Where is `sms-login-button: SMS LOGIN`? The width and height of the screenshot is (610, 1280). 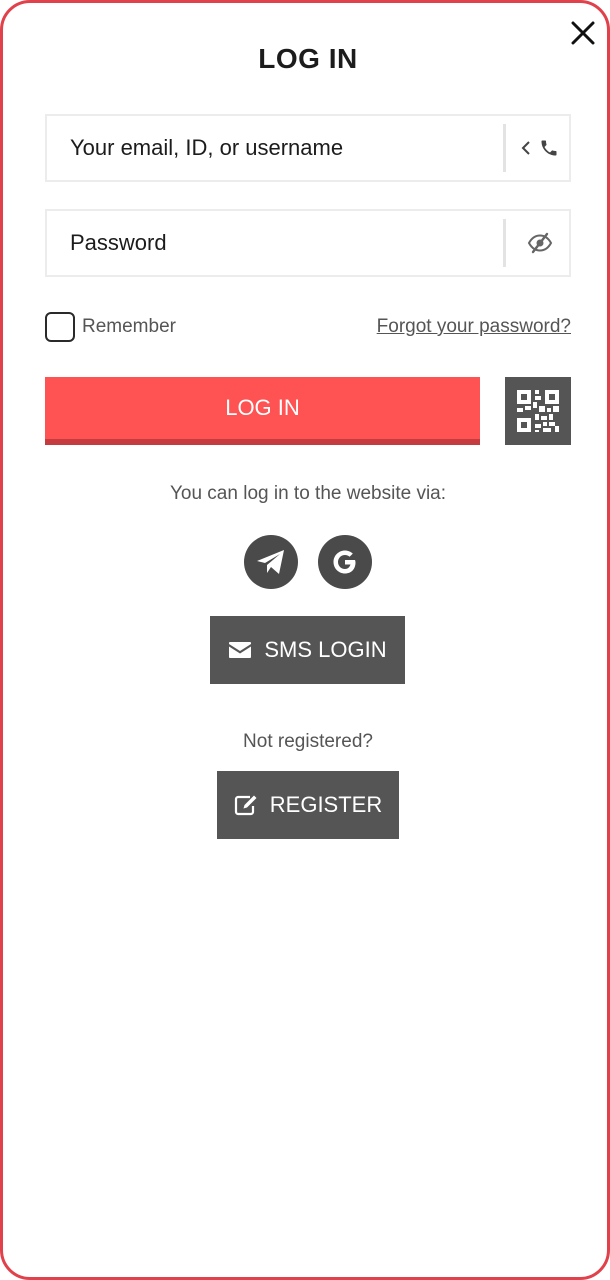 sms-login-button: SMS LOGIN is located at coordinates (307, 650).